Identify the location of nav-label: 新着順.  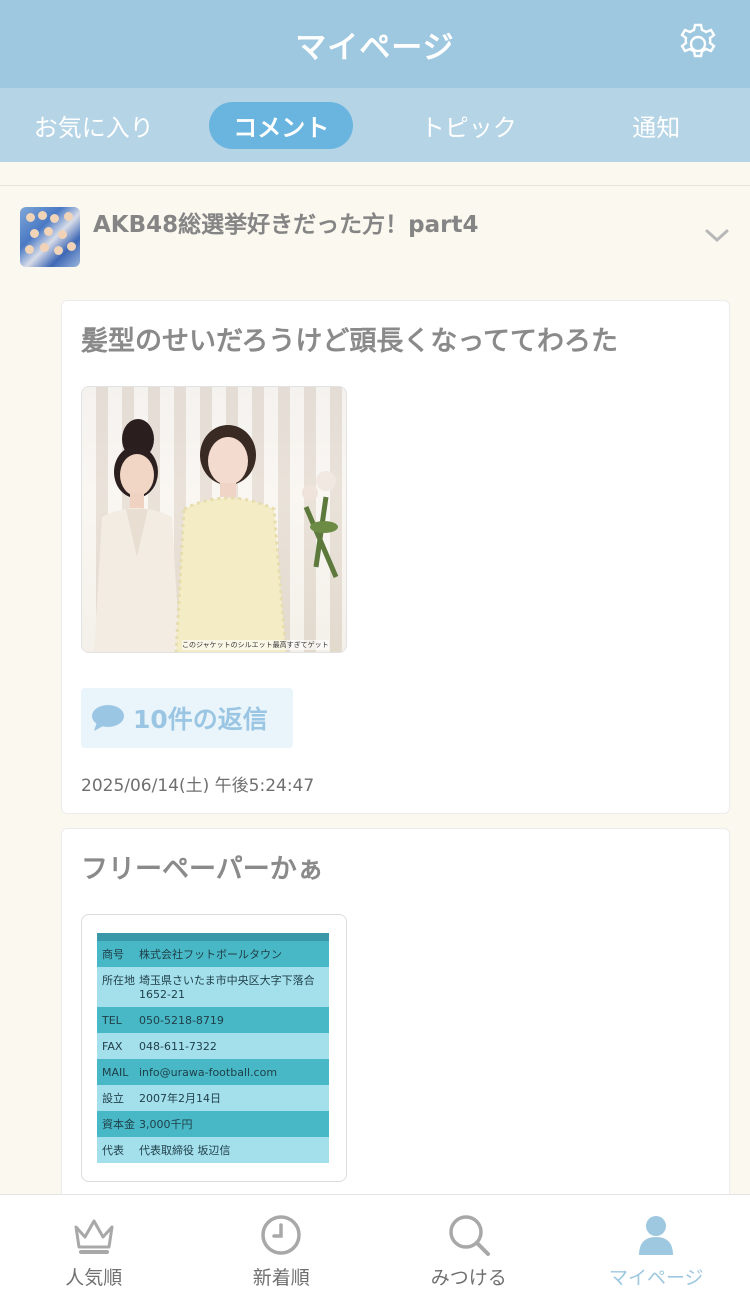
(281, 1278).